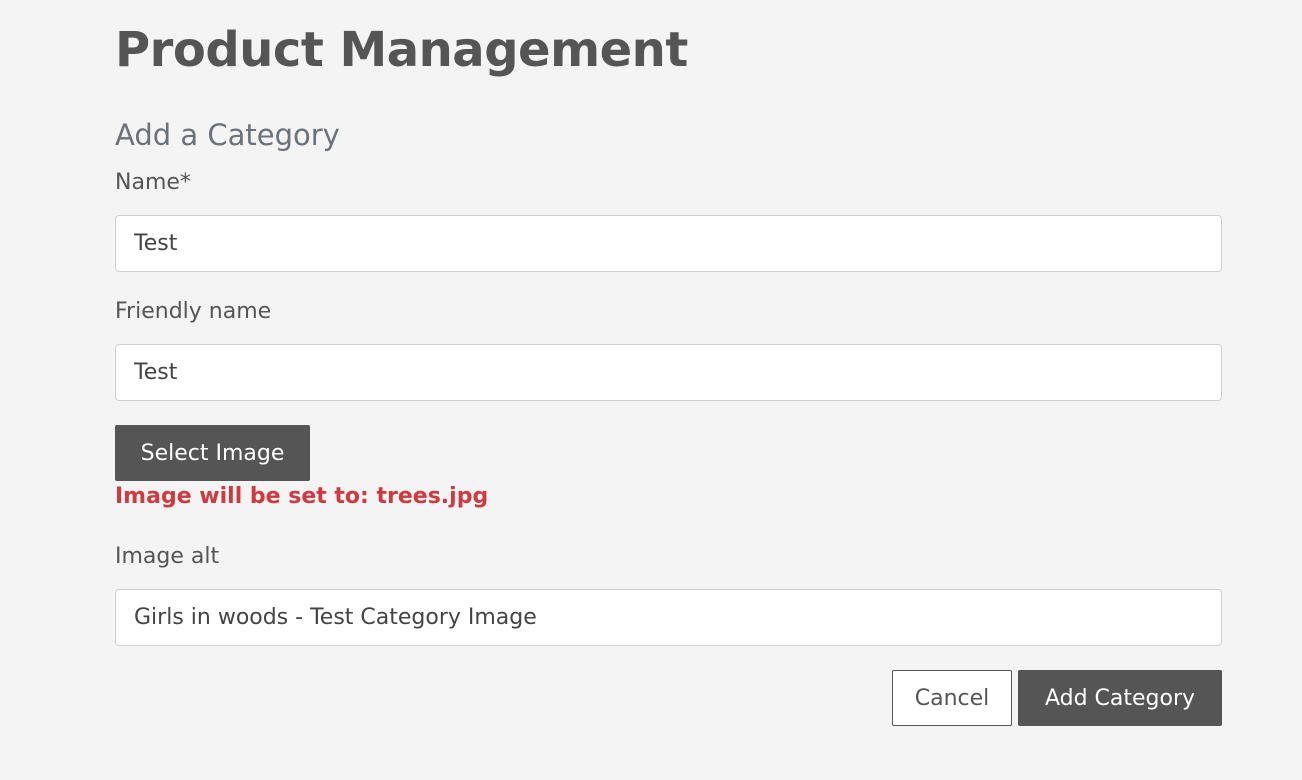  I want to click on image-alt-input, so click(668, 617).